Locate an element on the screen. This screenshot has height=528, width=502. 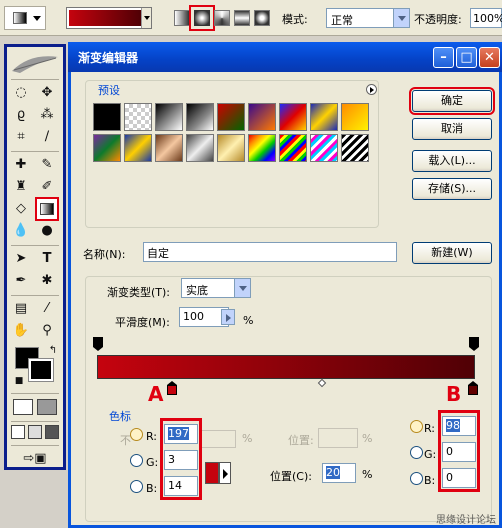
maximize-button: □ is located at coordinates (466, 57).